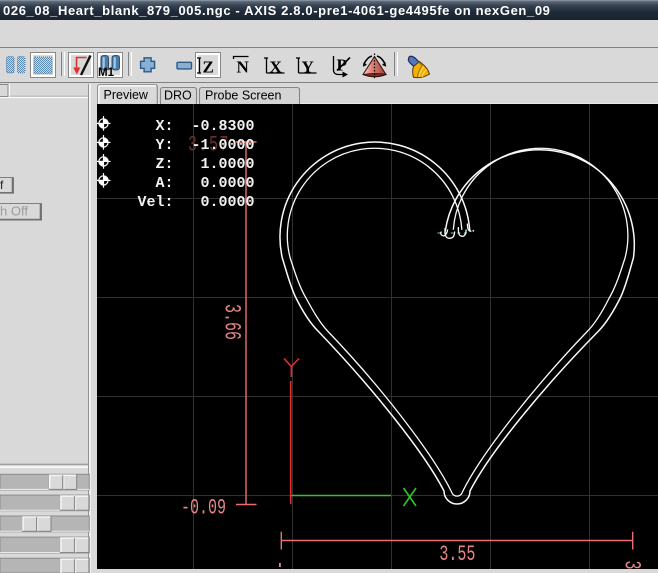 The height and width of the screenshot is (573, 658). What do you see at coordinates (14, 211) in the screenshot?
I see `svg-text: h Off` at bounding box center [14, 211].